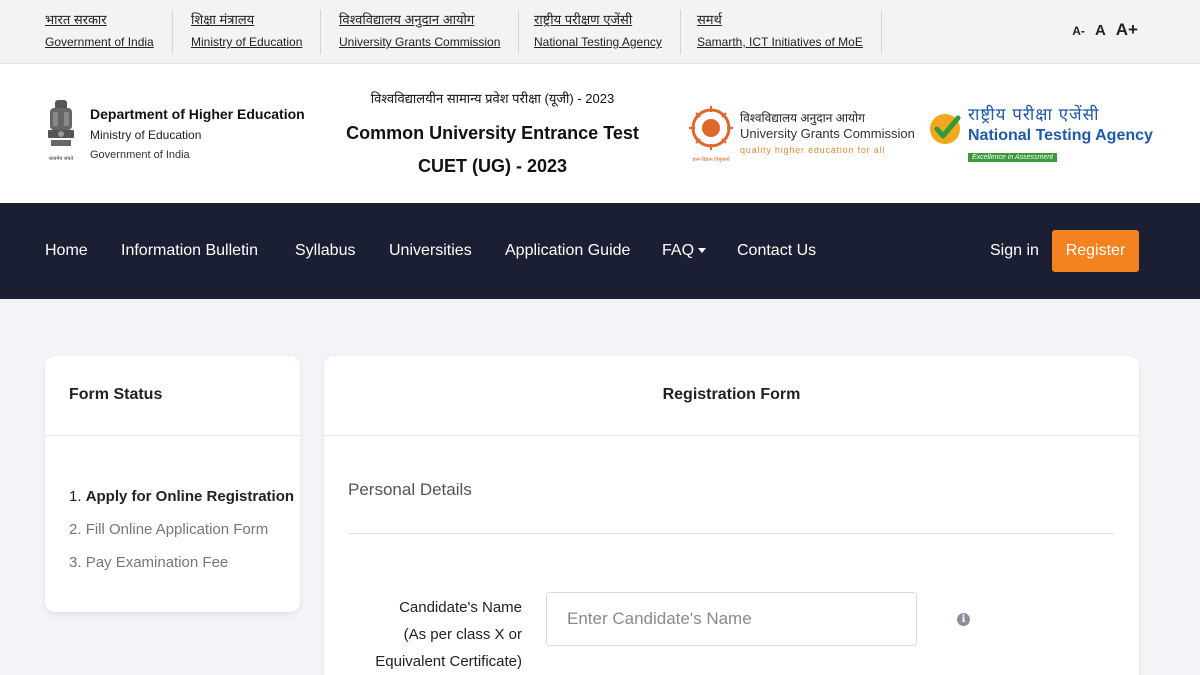 The width and height of the screenshot is (1200, 675). I want to click on nav-item-faq-label: FAQ, so click(678, 250).